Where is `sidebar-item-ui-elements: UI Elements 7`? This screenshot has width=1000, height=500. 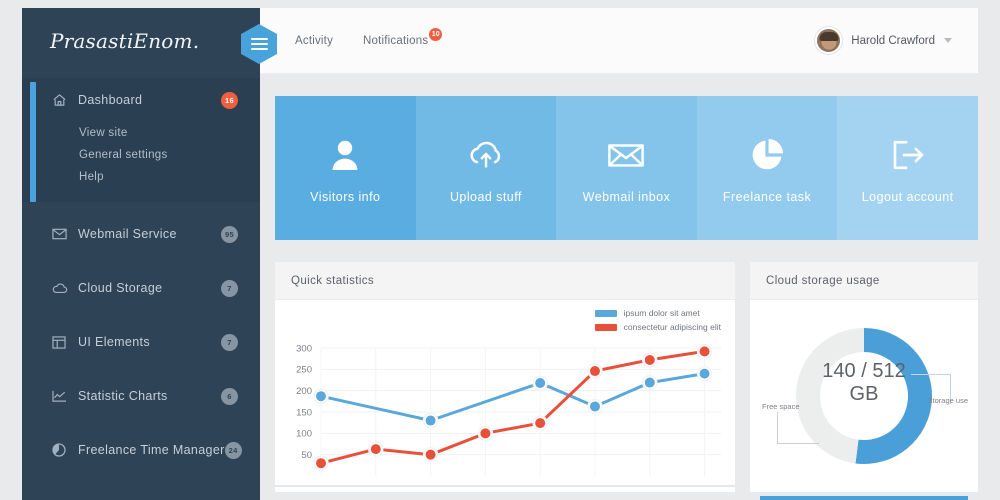 sidebar-item-ui-elements: UI Elements 7 is located at coordinates (141, 342).